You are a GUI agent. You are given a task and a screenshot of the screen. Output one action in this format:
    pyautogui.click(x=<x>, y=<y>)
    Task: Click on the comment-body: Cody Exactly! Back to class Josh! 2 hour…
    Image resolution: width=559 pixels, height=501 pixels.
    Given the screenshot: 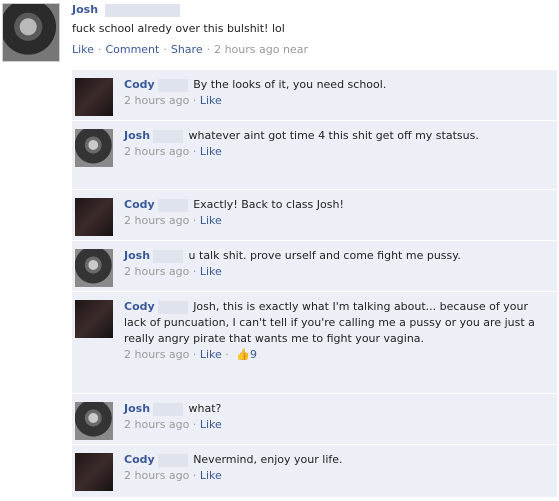 What is the action you would take?
    pyautogui.click(x=337, y=213)
    